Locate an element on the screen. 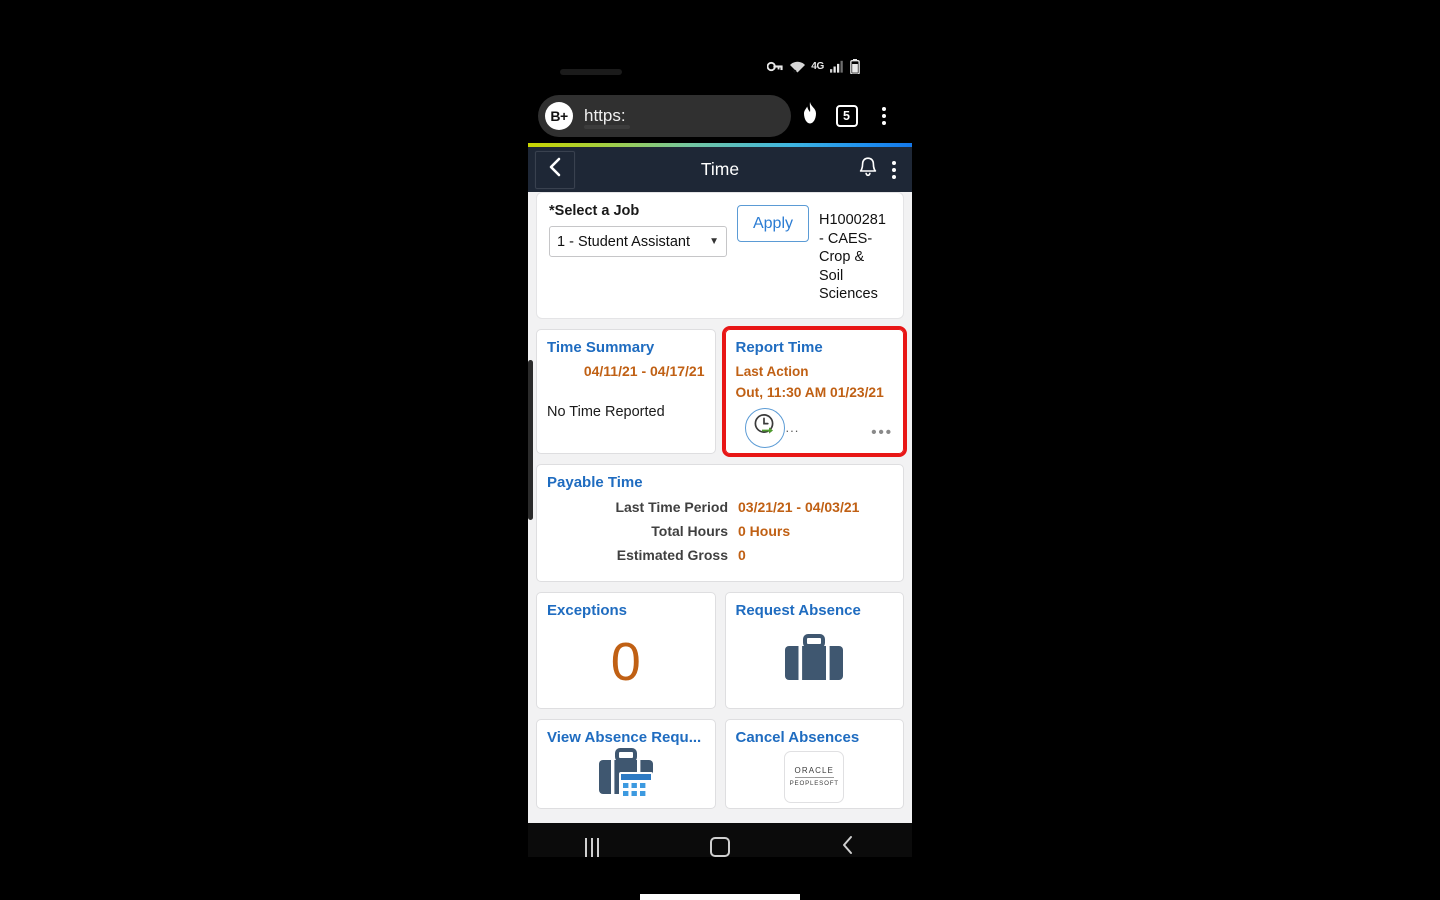  select-a-job-label: *Select a Job is located at coordinates (594, 211).